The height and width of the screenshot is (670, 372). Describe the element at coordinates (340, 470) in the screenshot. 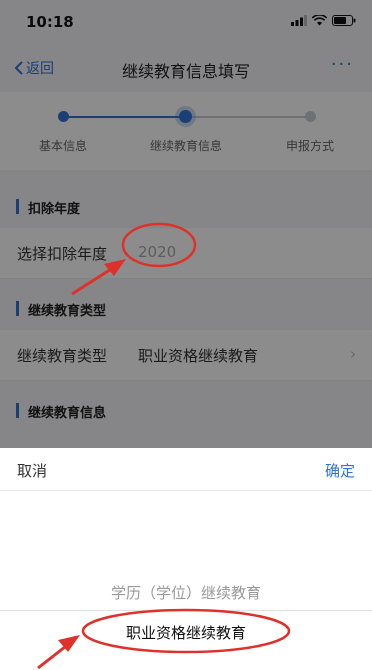

I see `picker-confirm-button: 确定` at that location.